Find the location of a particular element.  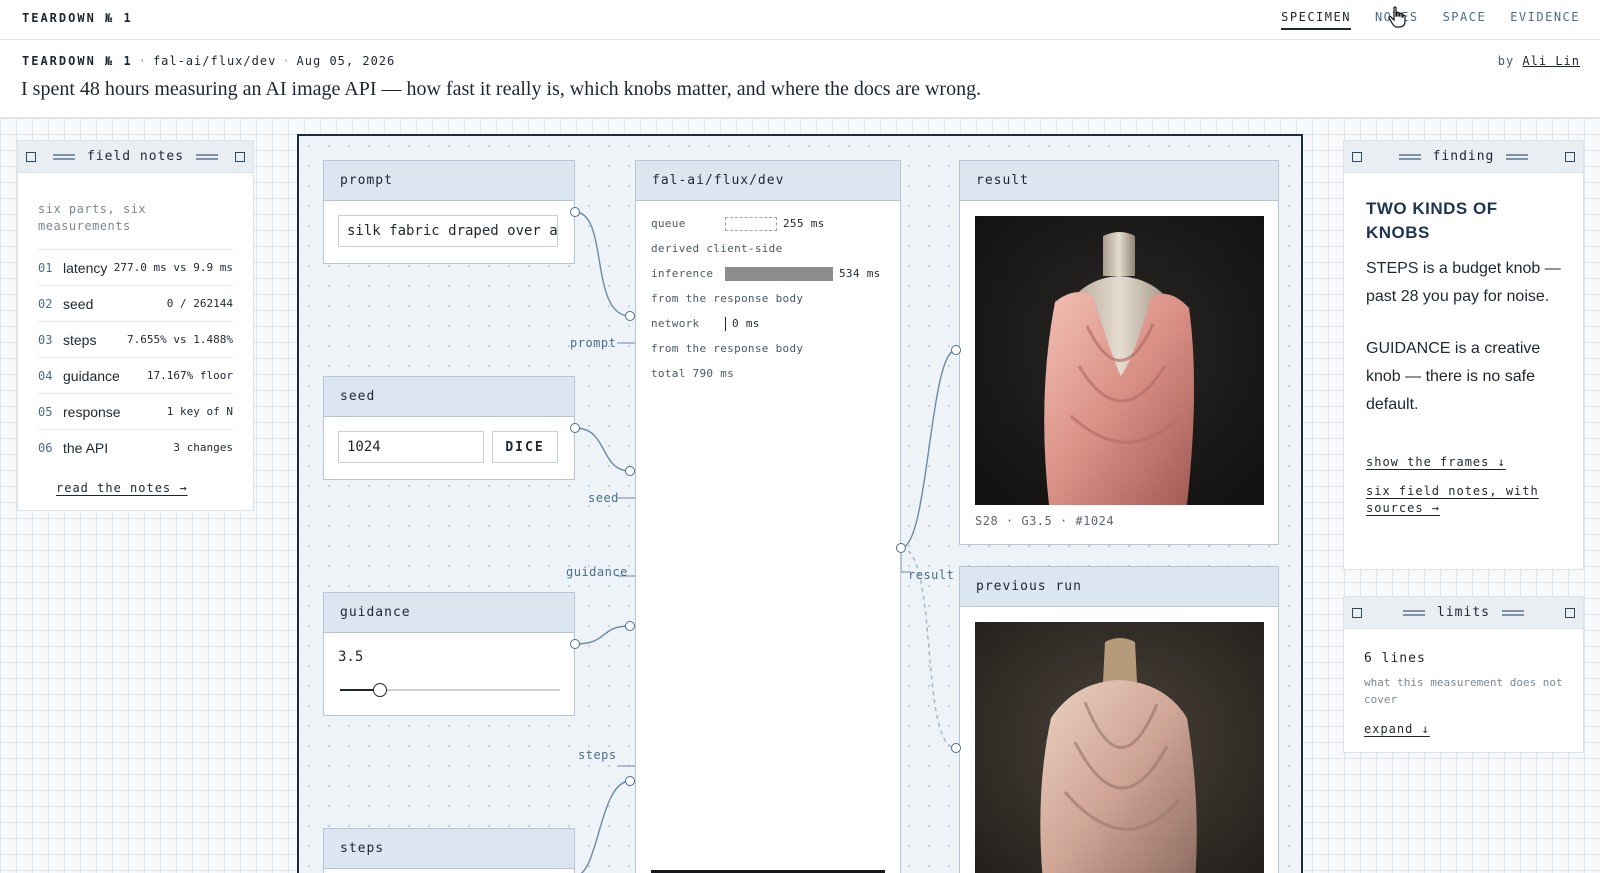

previous-run-header: previous run is located at coordinates (1119, 587).